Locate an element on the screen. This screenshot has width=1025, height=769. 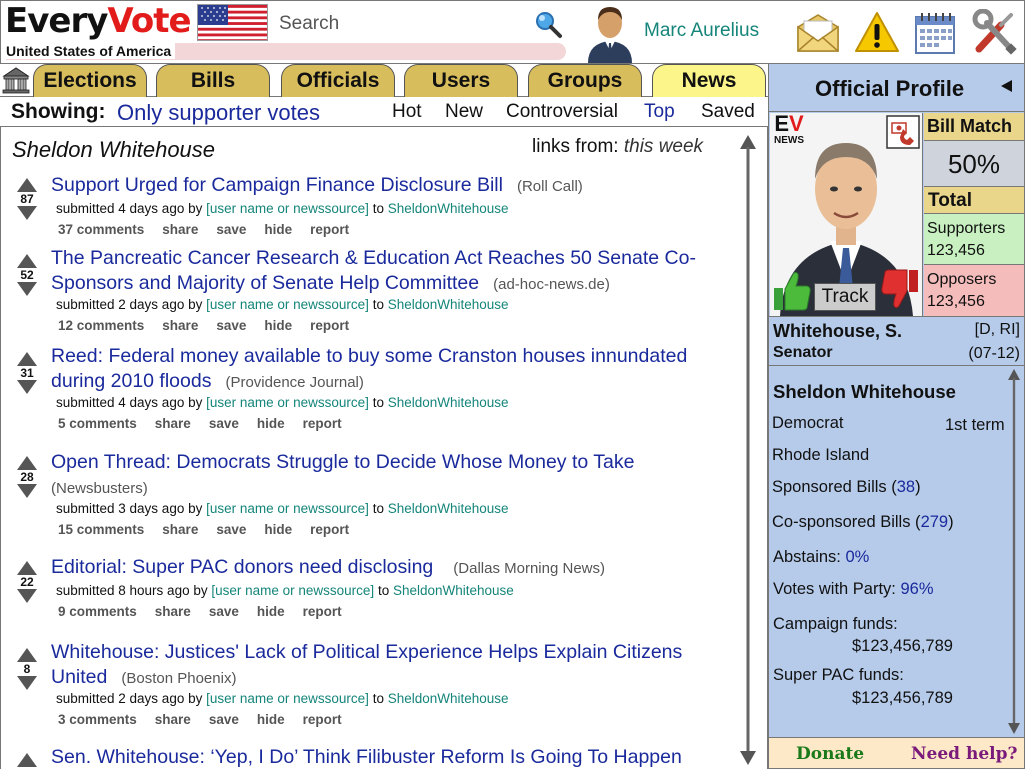
feed-scrollbar is located at coordinates (748, 450).